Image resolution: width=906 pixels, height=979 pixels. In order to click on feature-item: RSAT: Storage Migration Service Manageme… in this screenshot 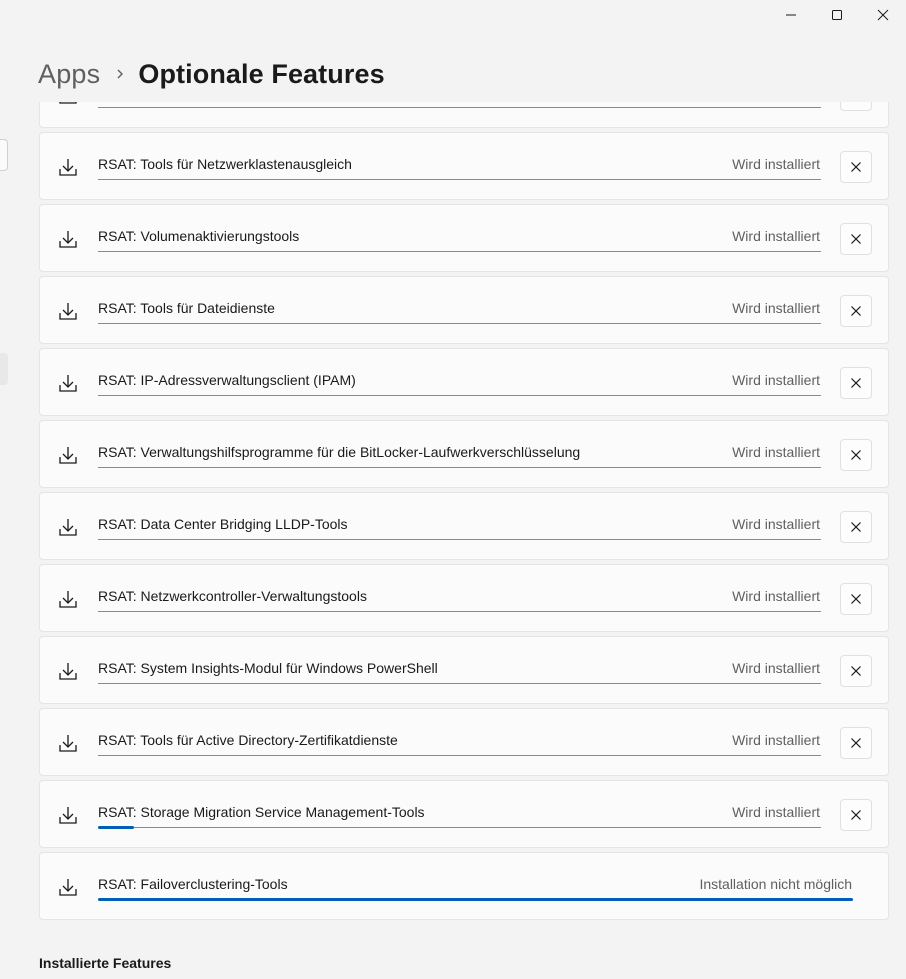, I will do `click(464, 814)`.